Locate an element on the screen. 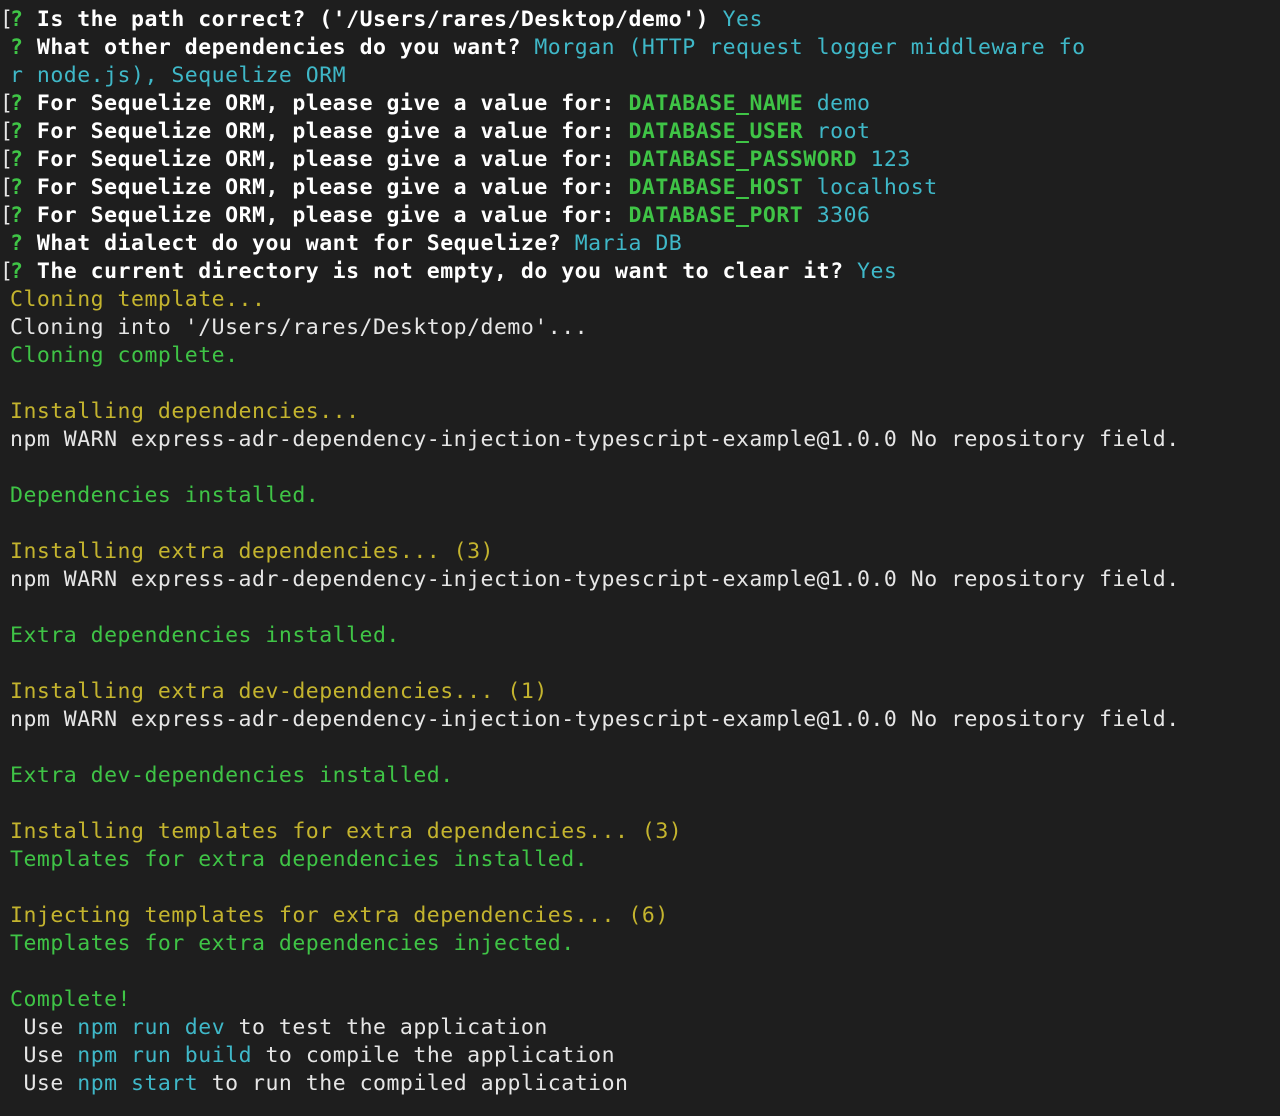 The width and height of the screenshot is (1280, 1116). env-key: DATABASE_PASSWORD is located at coordinates (743, 159).